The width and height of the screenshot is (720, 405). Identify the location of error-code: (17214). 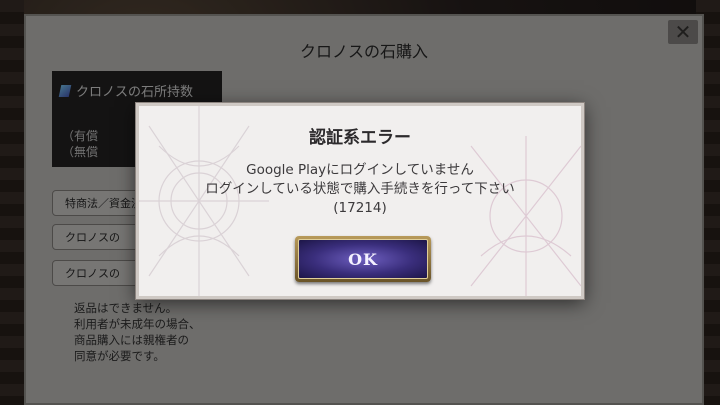
(360, 208).